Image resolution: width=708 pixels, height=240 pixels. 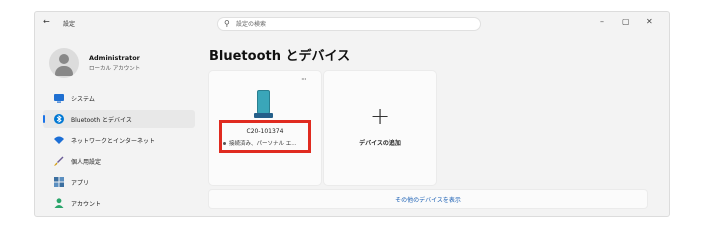 I want to click on avatar, so click(x=64, y=63).